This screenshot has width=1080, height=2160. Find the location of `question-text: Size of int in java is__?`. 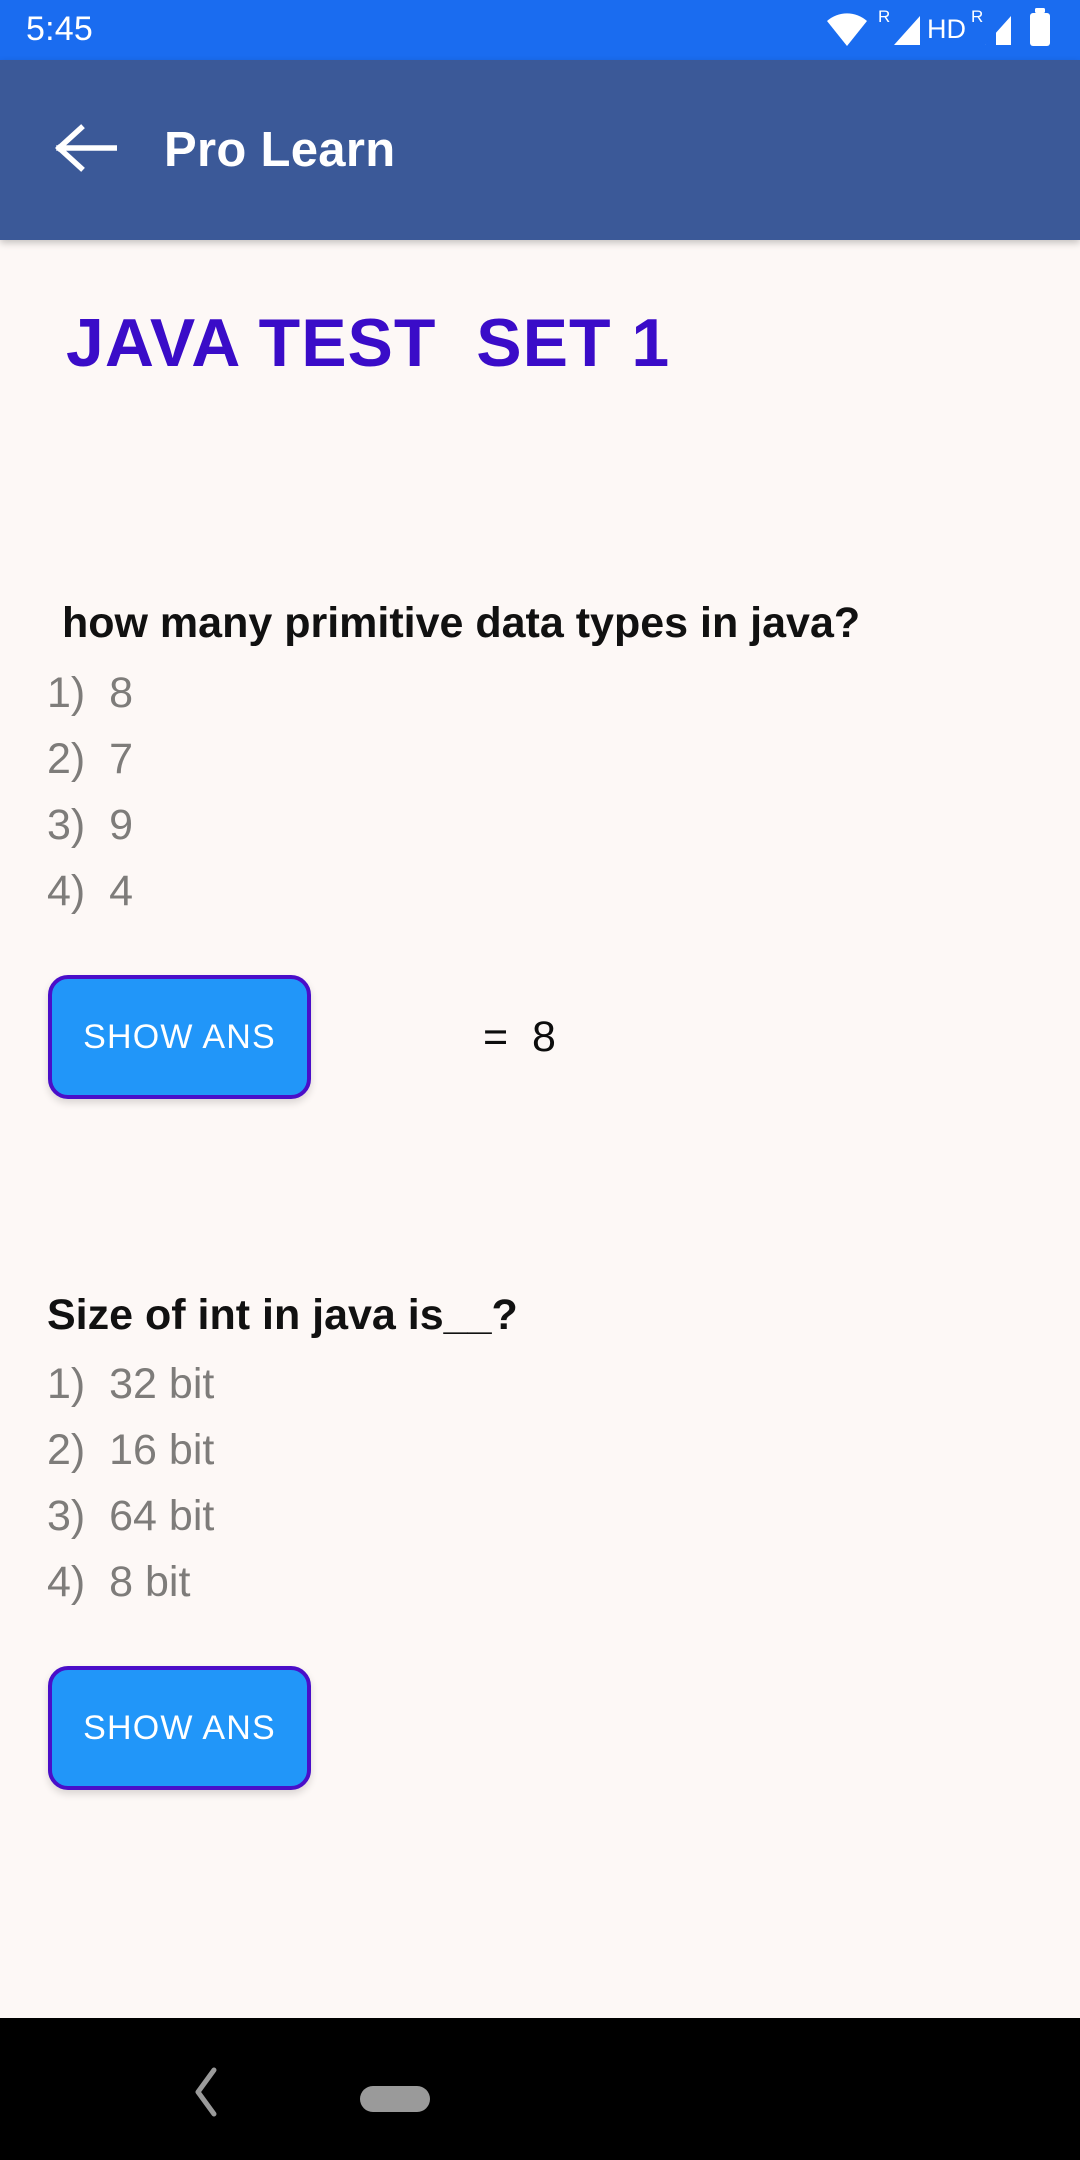

question-text: Size of int in java is__? is located at coordinates (282, 1315).